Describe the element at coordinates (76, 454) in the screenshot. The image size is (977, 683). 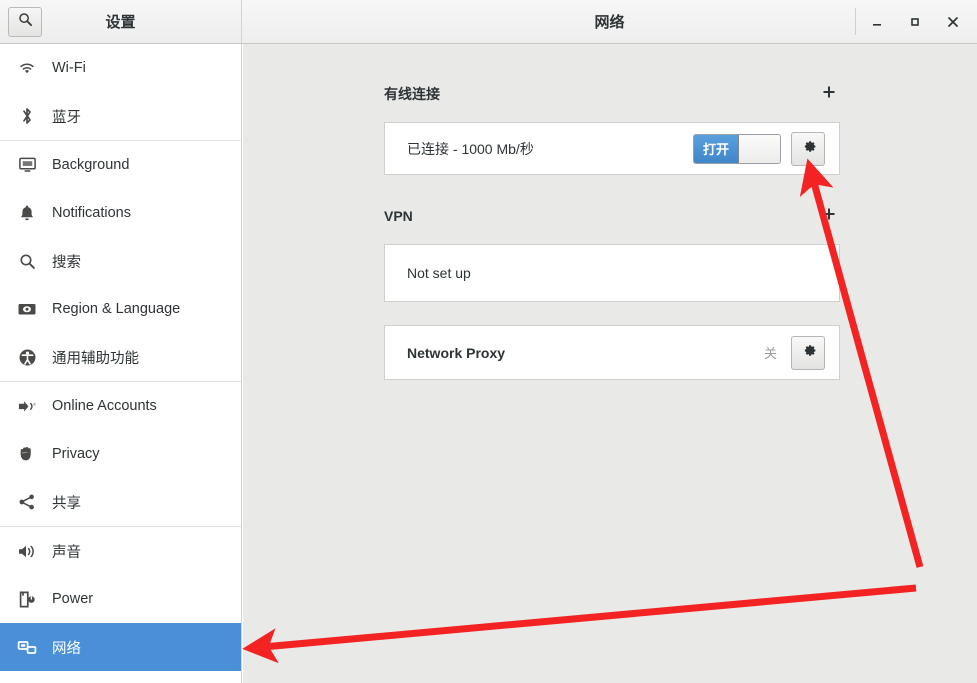
I see `sidebar-item-label: Privacy` at that location.